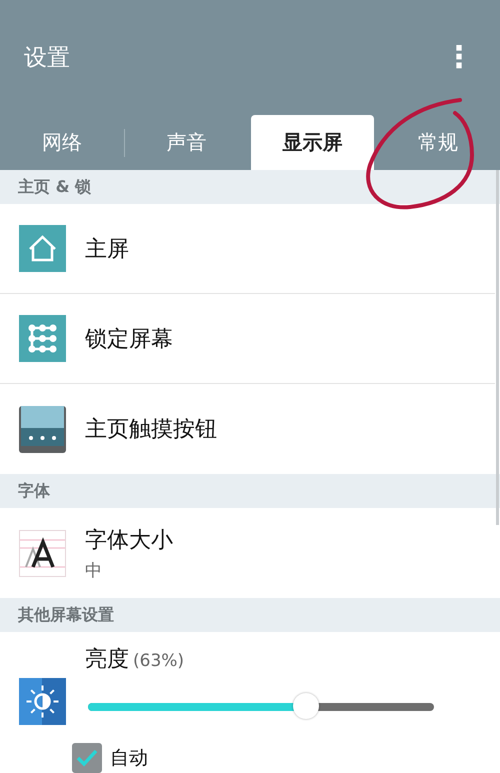 Image resolution: width=500 pixels, height=773 pixels. Describe the element at coordinates (129, 758) in the screenshot. I see `auto-label: 自动` at that location.